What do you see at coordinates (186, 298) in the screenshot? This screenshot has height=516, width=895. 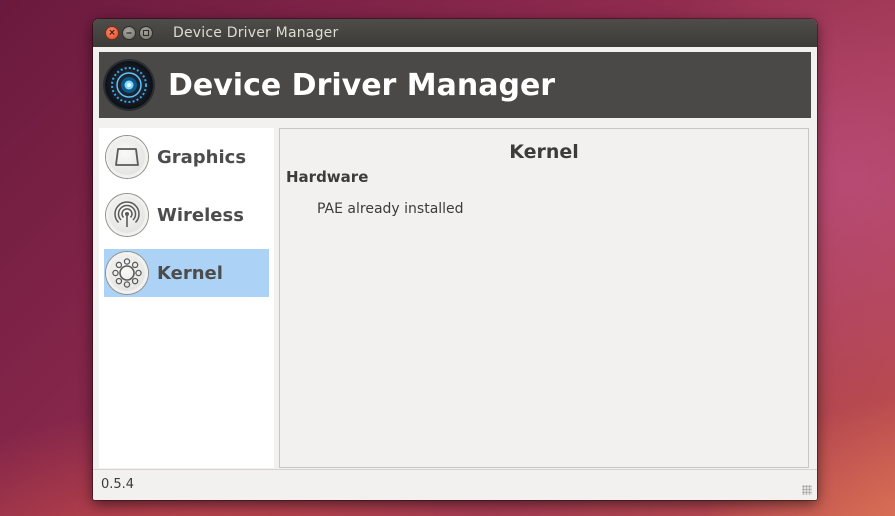 I see `sidebar: Graphics Wireless Kernel` at bounding box center [186, 298].